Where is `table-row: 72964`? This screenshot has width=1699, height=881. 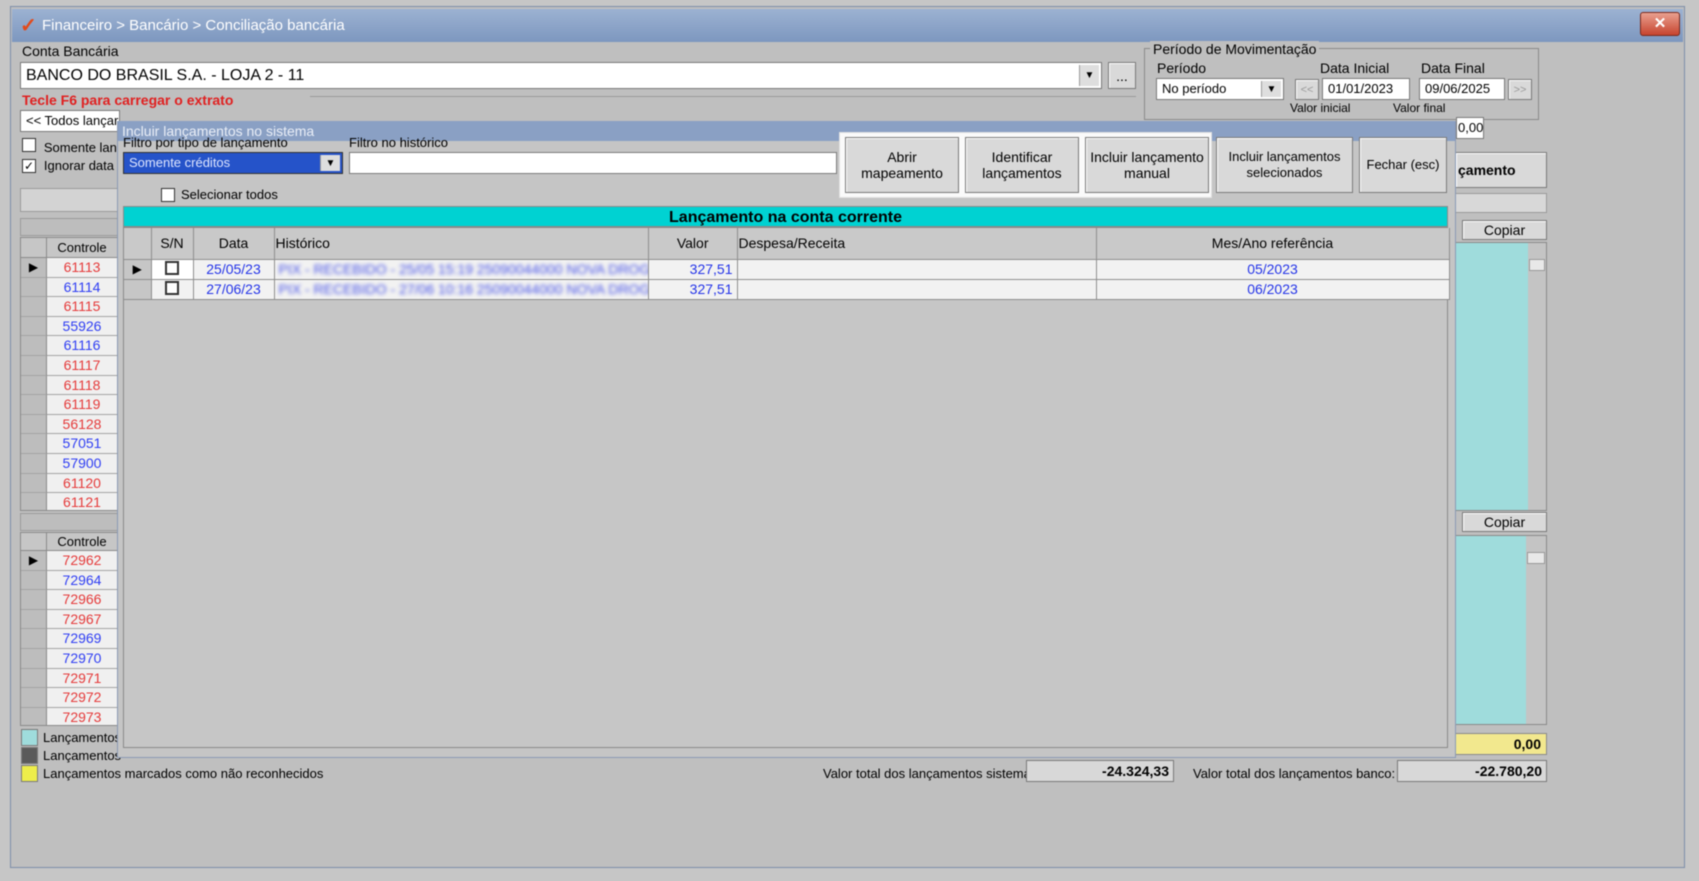
table-row: 72964 is located at coordinates (69, 580).